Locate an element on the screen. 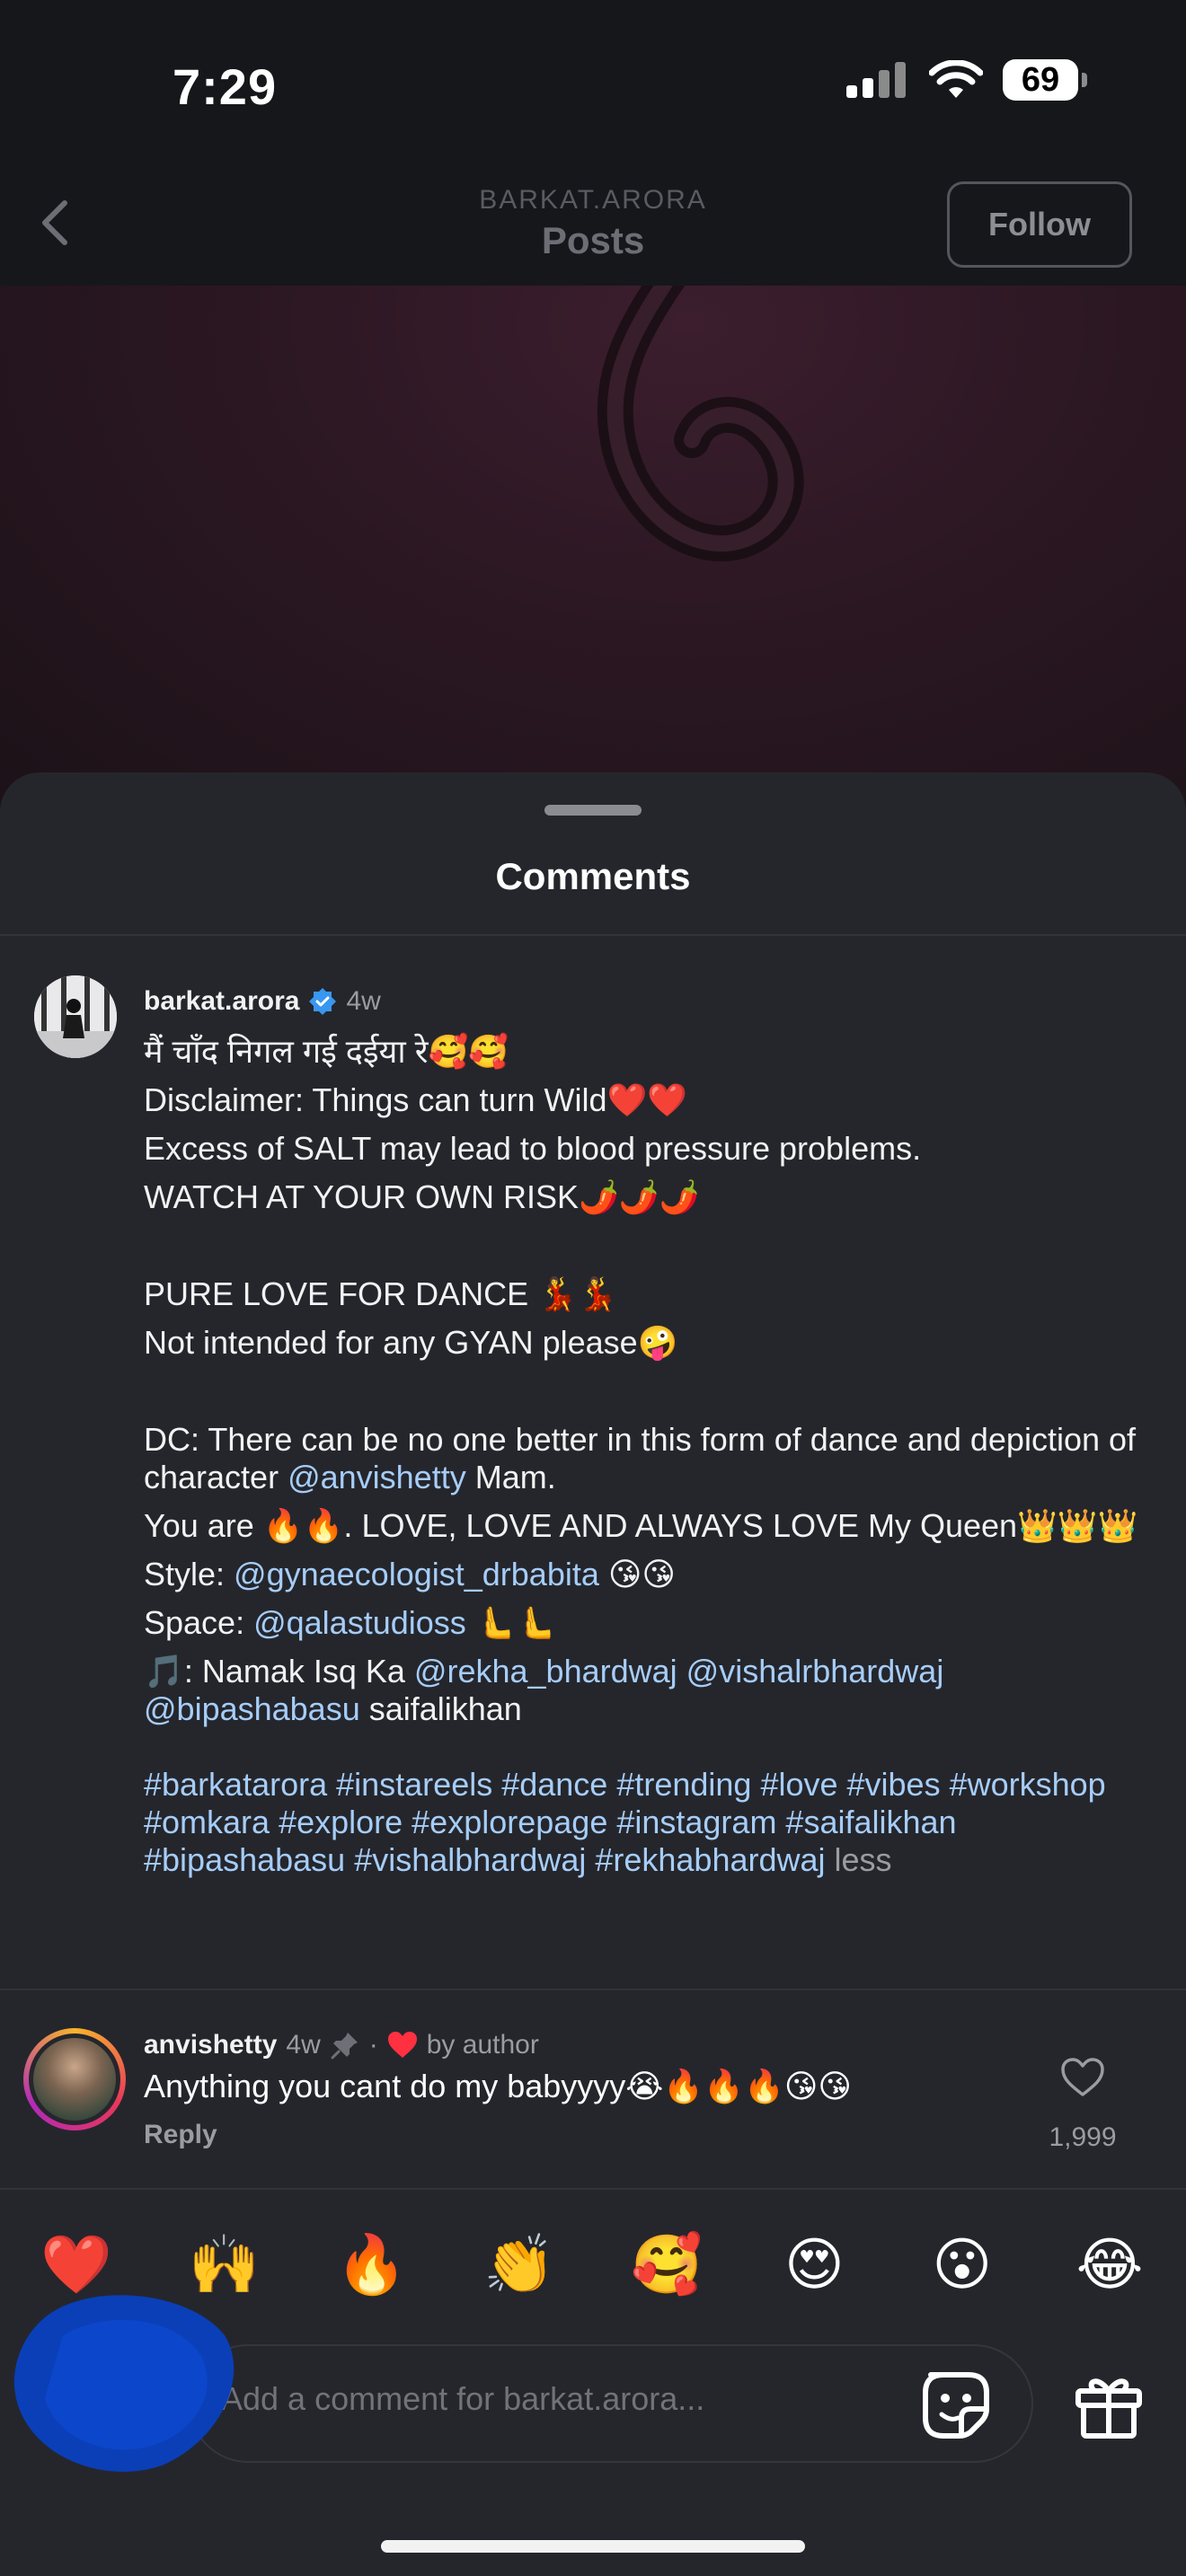 This screenshot has height=2576, width=1186. caption-time: 4w is located at coordinates (363, 1001).